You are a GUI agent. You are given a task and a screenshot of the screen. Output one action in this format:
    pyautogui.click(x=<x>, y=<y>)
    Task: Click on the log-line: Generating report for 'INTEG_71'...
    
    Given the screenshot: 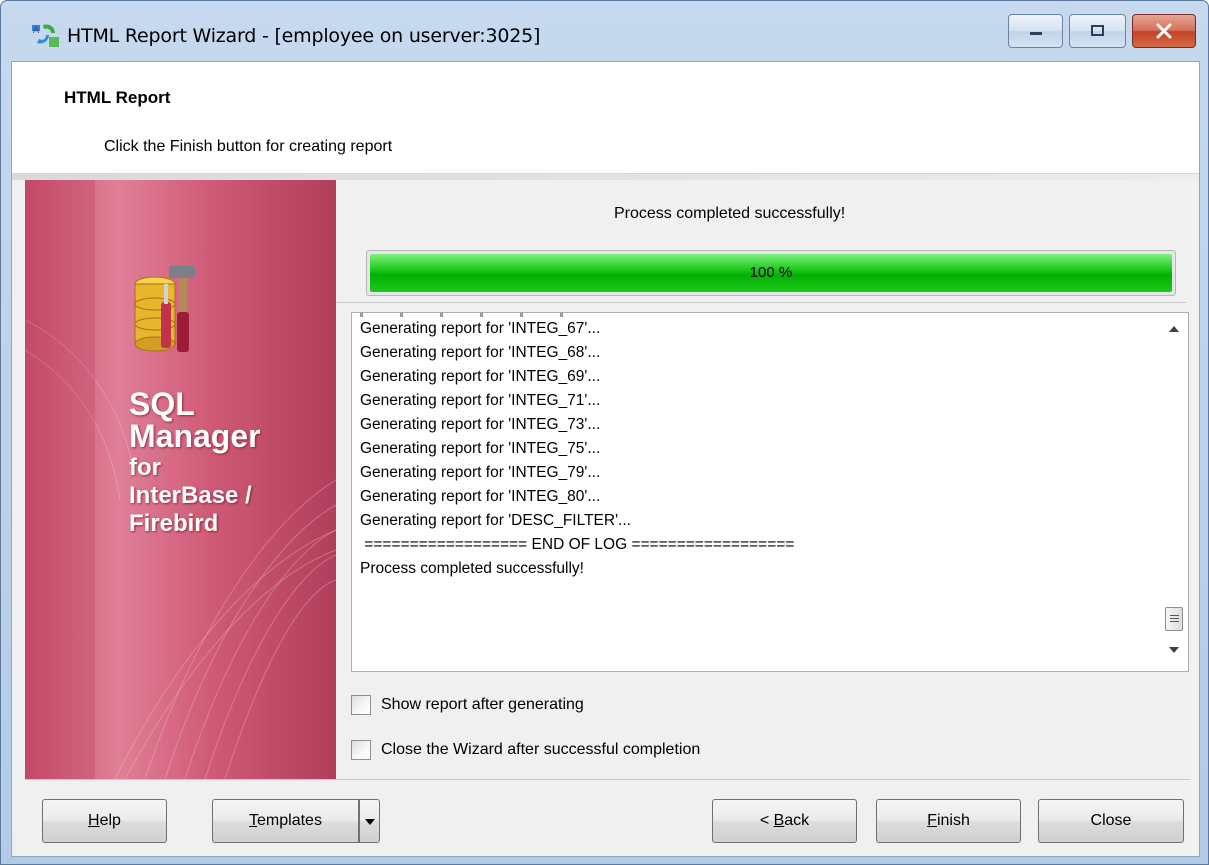 What is the action you would take?
    pyautogui.click(x=480, y=400)
    